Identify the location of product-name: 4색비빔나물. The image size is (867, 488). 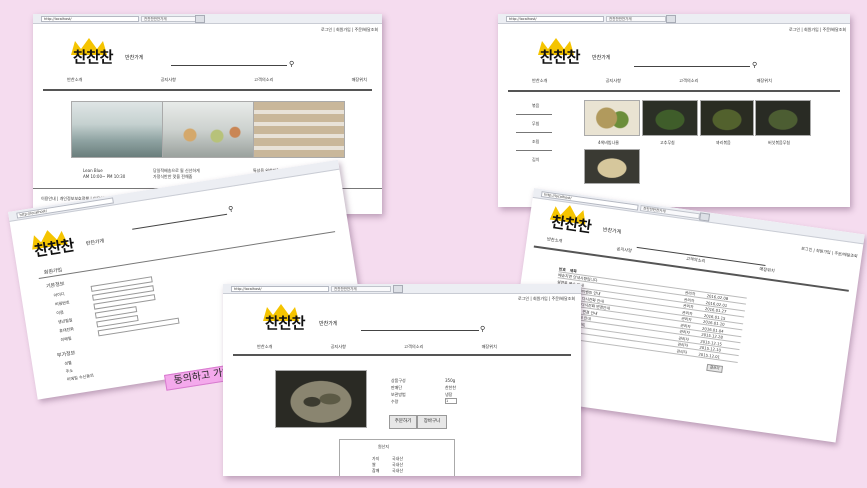
(608, 143).